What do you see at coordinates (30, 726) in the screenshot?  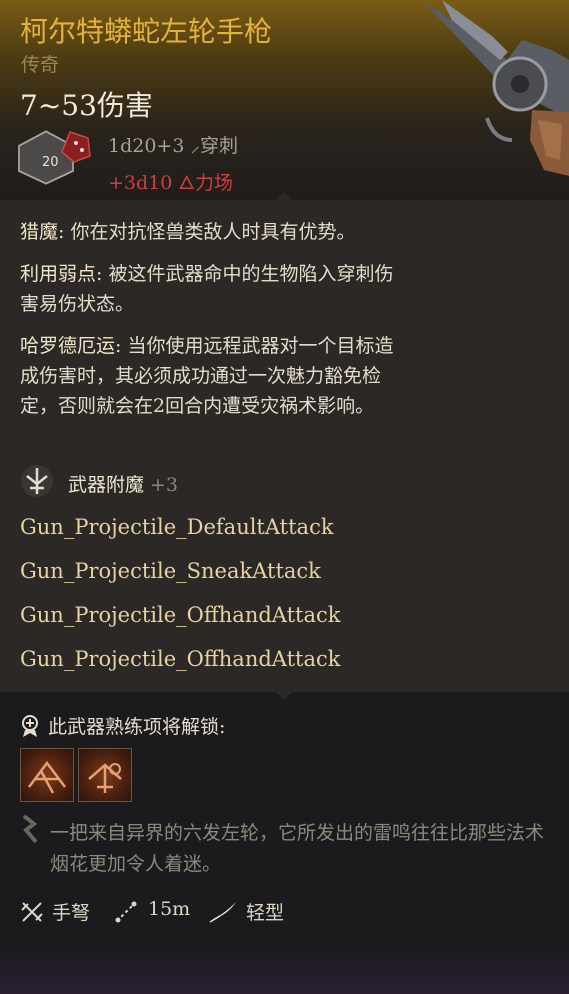 I see `proficiency-icon` at bounding box center [30, 726].